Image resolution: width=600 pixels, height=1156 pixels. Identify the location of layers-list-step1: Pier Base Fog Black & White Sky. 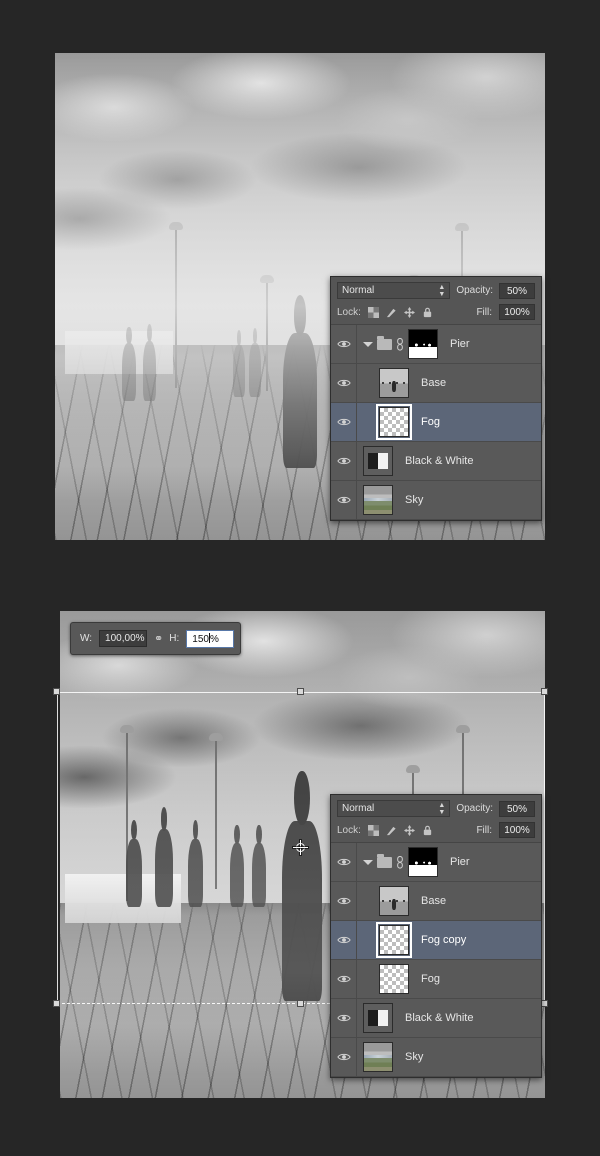
(436, 422).